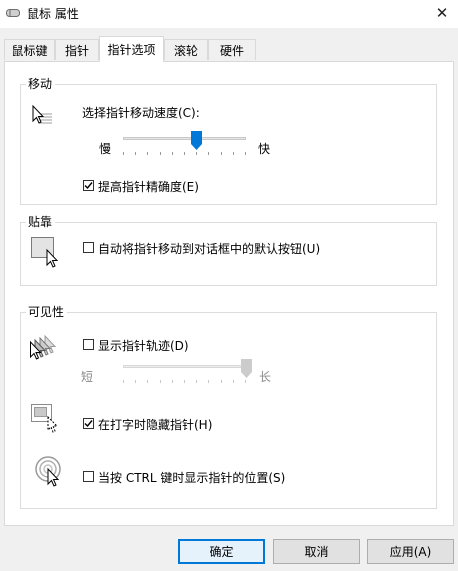 Image resolution: width=458 pixels, height=571 pixels. What do you see at coordinates (264, 149) in the screenshot?
I see `fast-label: 快` at bounding box center [264, 149].